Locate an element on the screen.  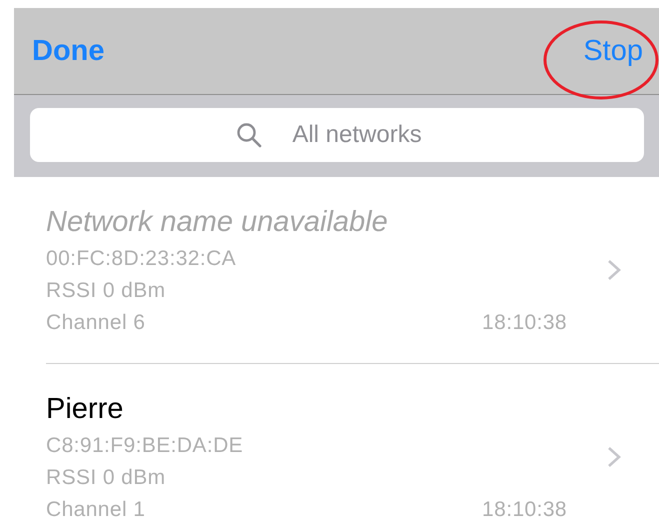
stop-button: Stop is located at coordinates (613, 51).